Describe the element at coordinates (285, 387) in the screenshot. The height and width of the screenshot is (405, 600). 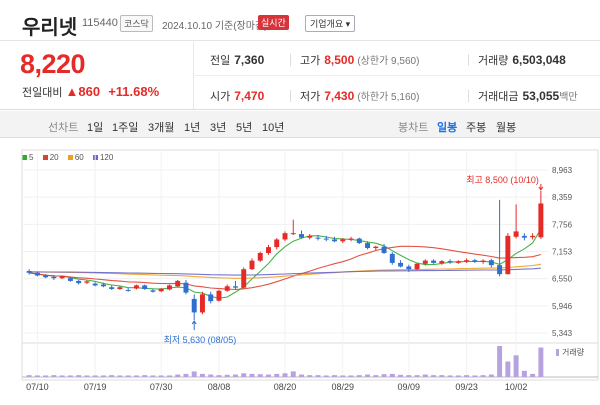
I see `x-tick-label: 08/20` at that location.